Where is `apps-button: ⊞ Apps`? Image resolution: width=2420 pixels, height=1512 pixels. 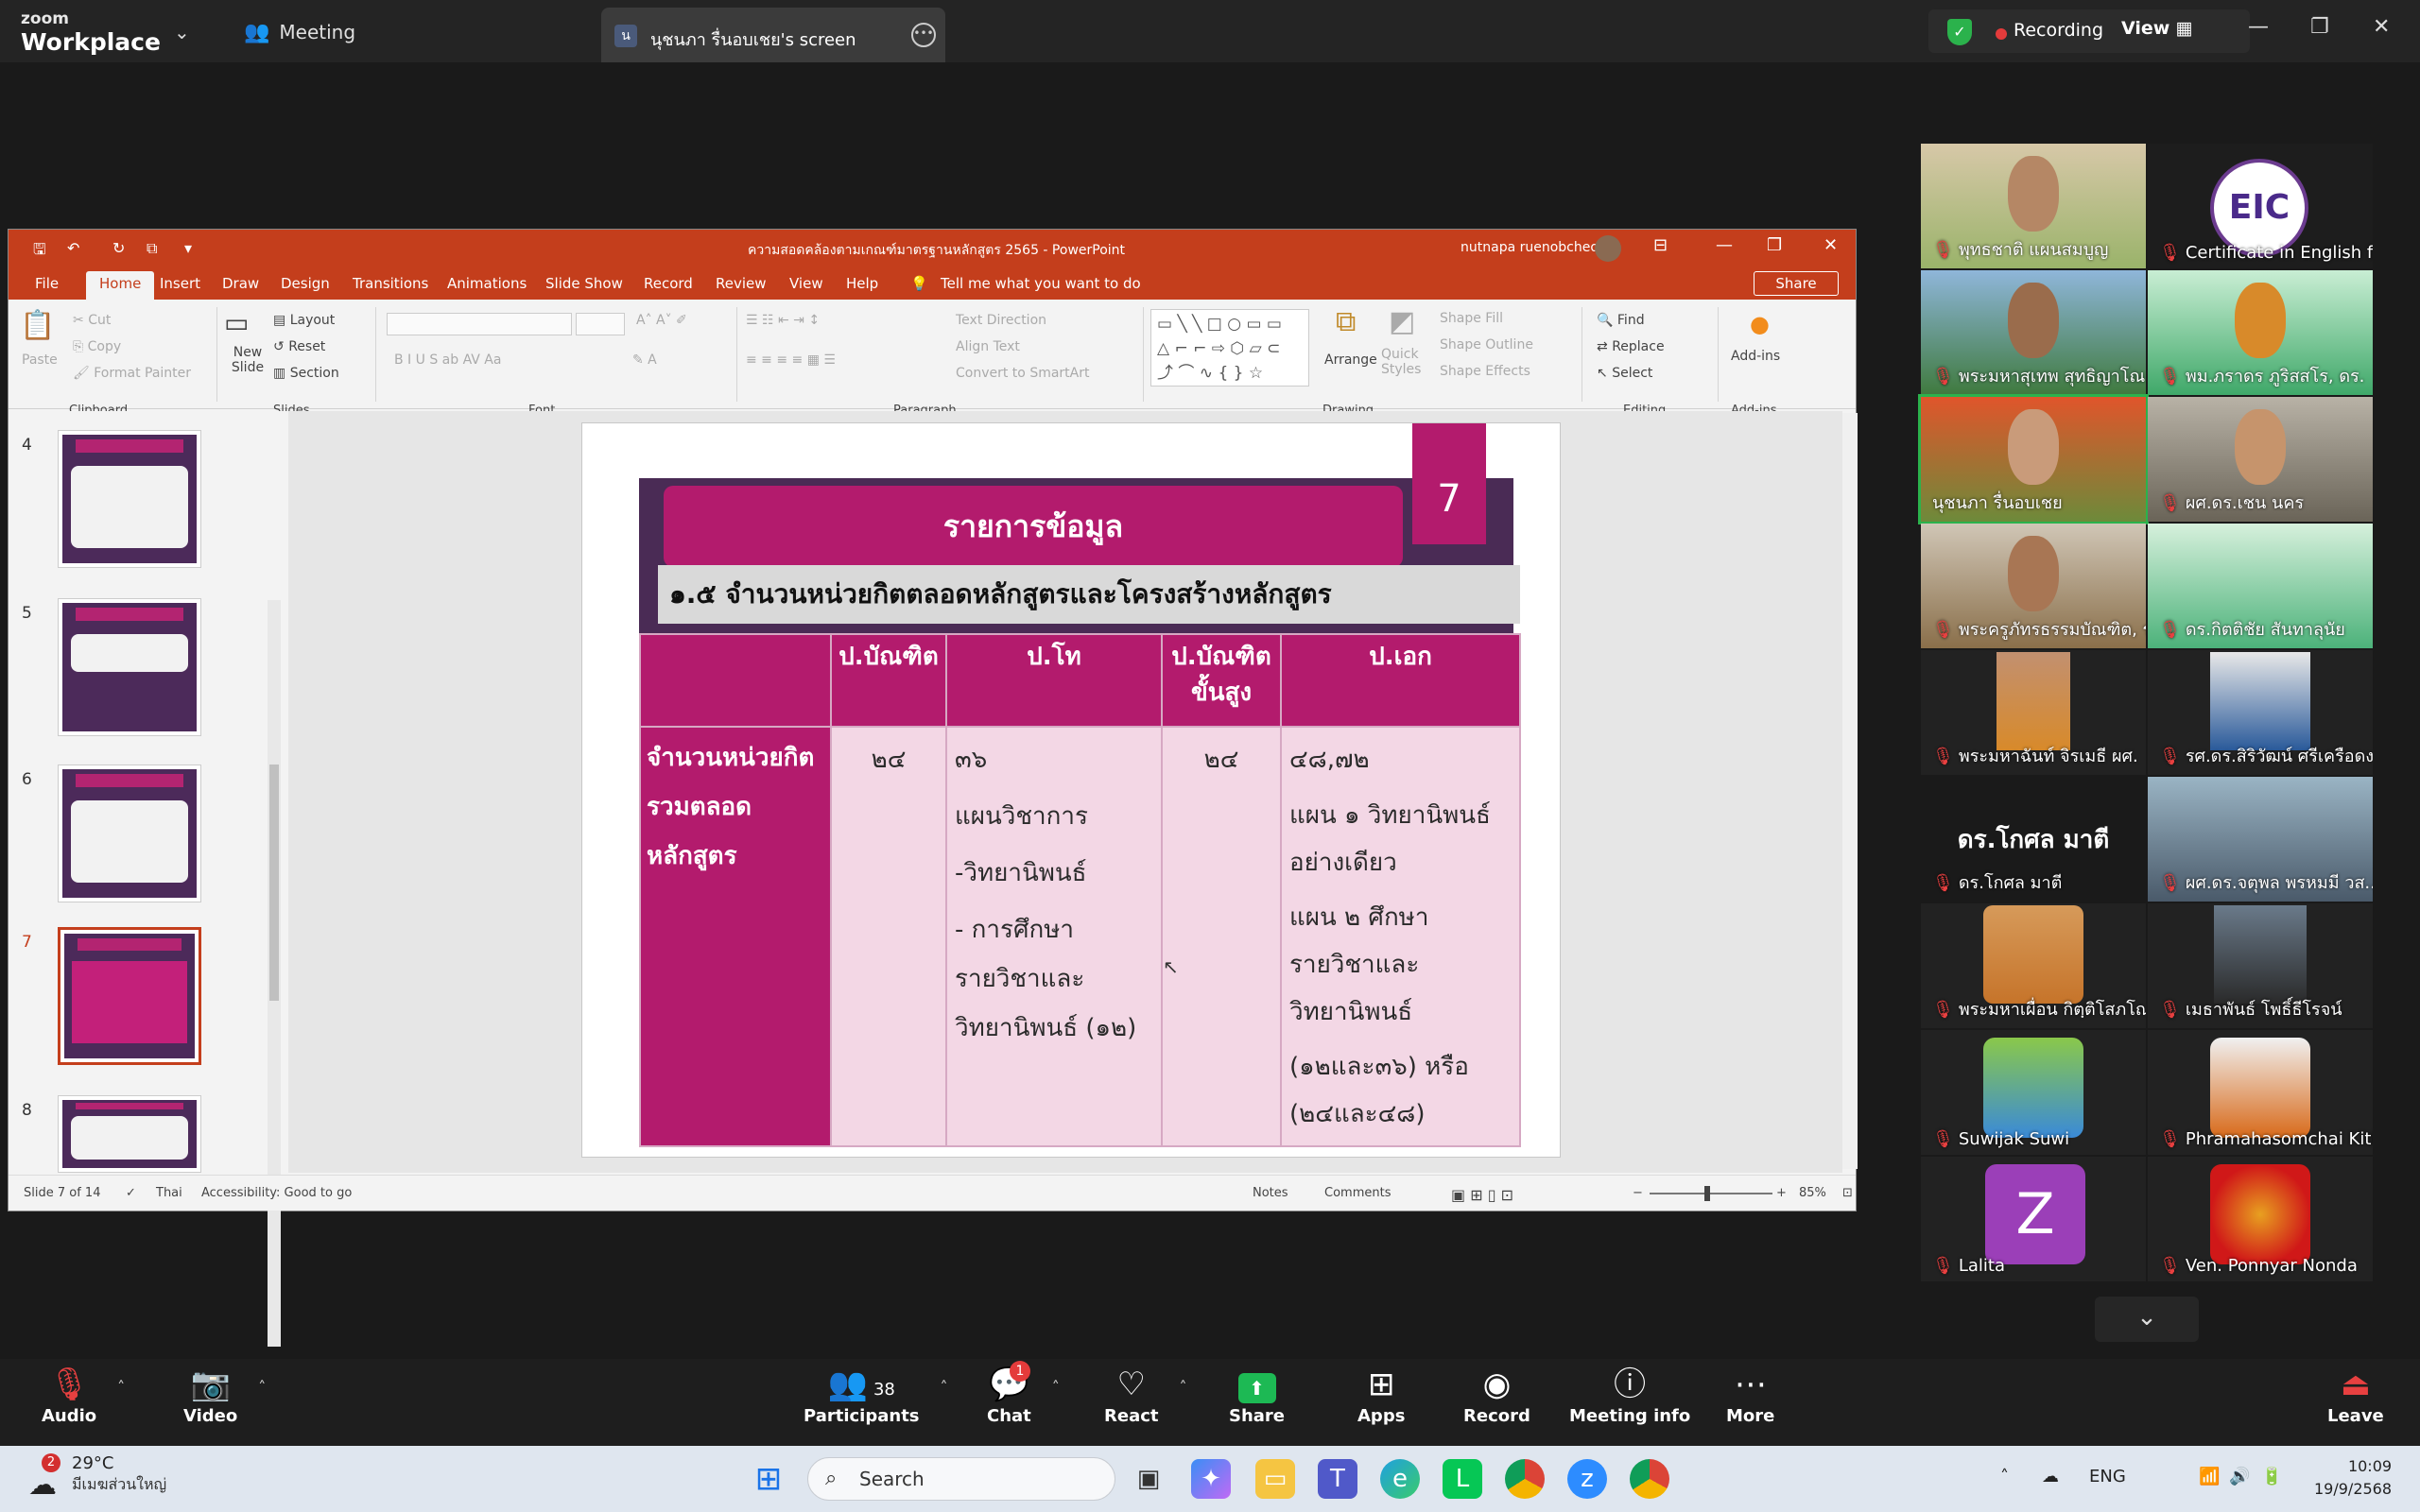 apps-button: ⊞ Apps is located at coordinates (1381, 1394).